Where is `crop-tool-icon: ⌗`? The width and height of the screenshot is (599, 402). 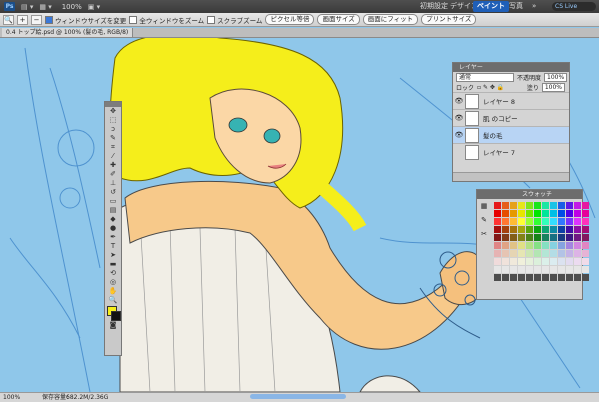 crop-tool-icon: ⌗ is located at coordinates (113, 147).